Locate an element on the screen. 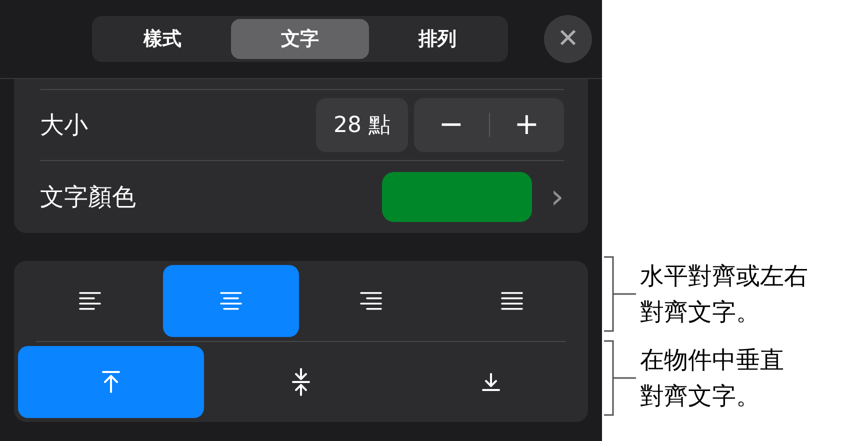 The image size is (846, 441). increment-button: + is located at coordinates (527, 125).